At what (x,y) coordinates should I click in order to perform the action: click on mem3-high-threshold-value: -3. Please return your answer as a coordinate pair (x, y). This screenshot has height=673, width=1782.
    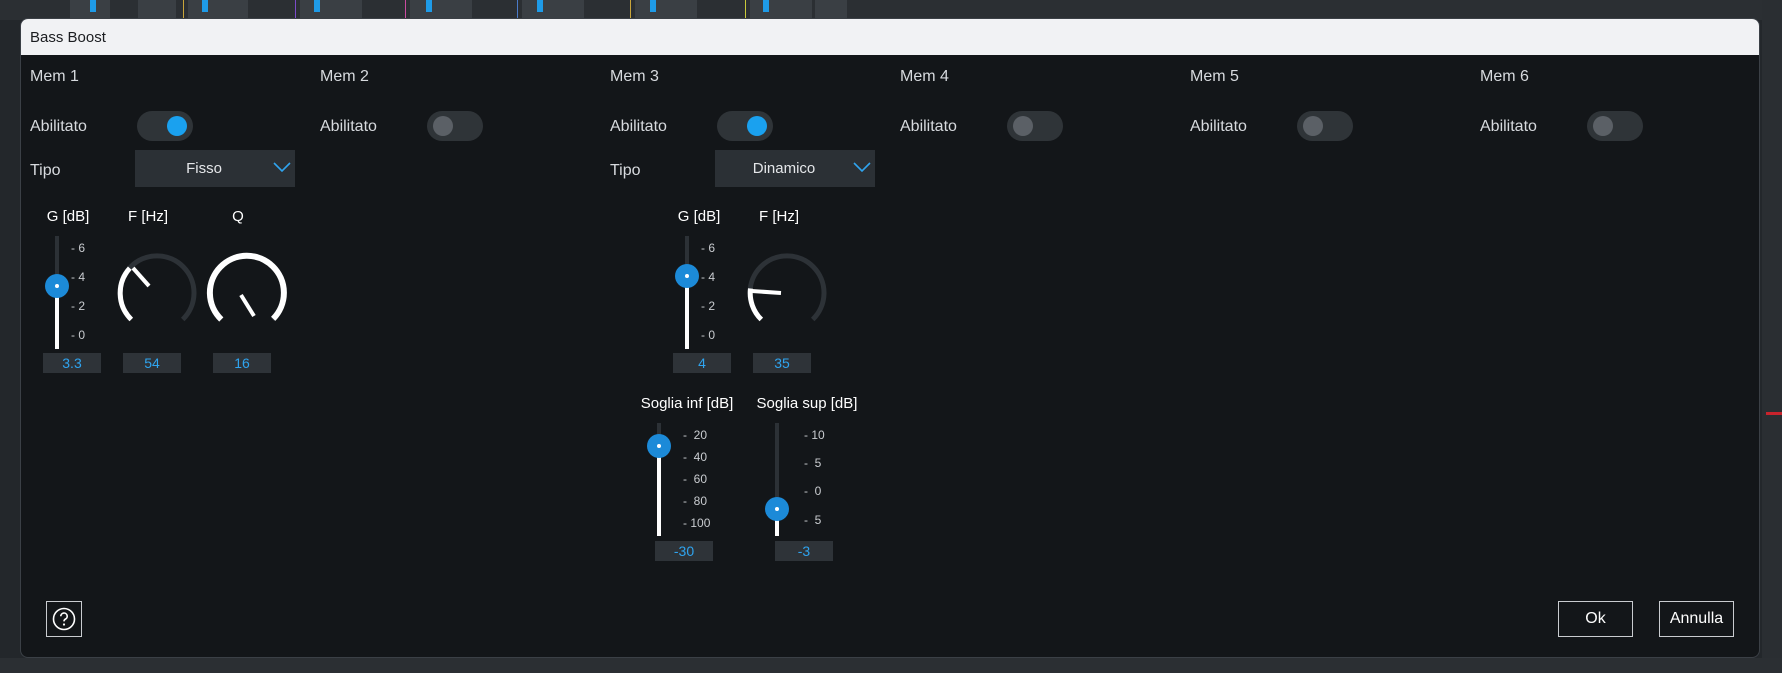
    Looking at the image, I should click on (804, 551).